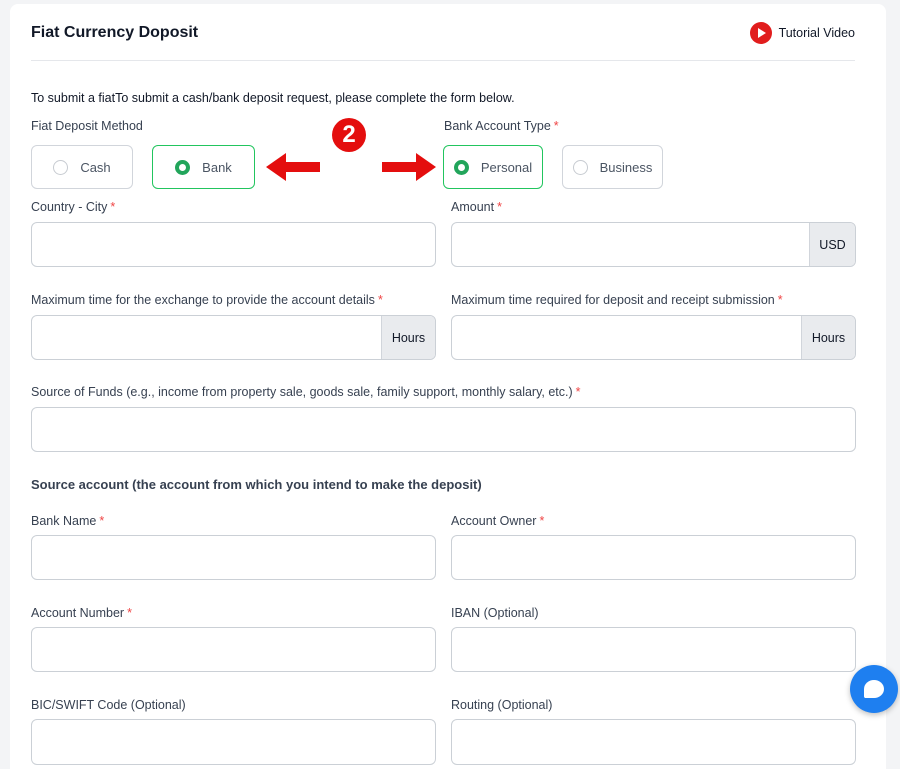  I want to click on amount-label-text: Amount, so click(473, 207).